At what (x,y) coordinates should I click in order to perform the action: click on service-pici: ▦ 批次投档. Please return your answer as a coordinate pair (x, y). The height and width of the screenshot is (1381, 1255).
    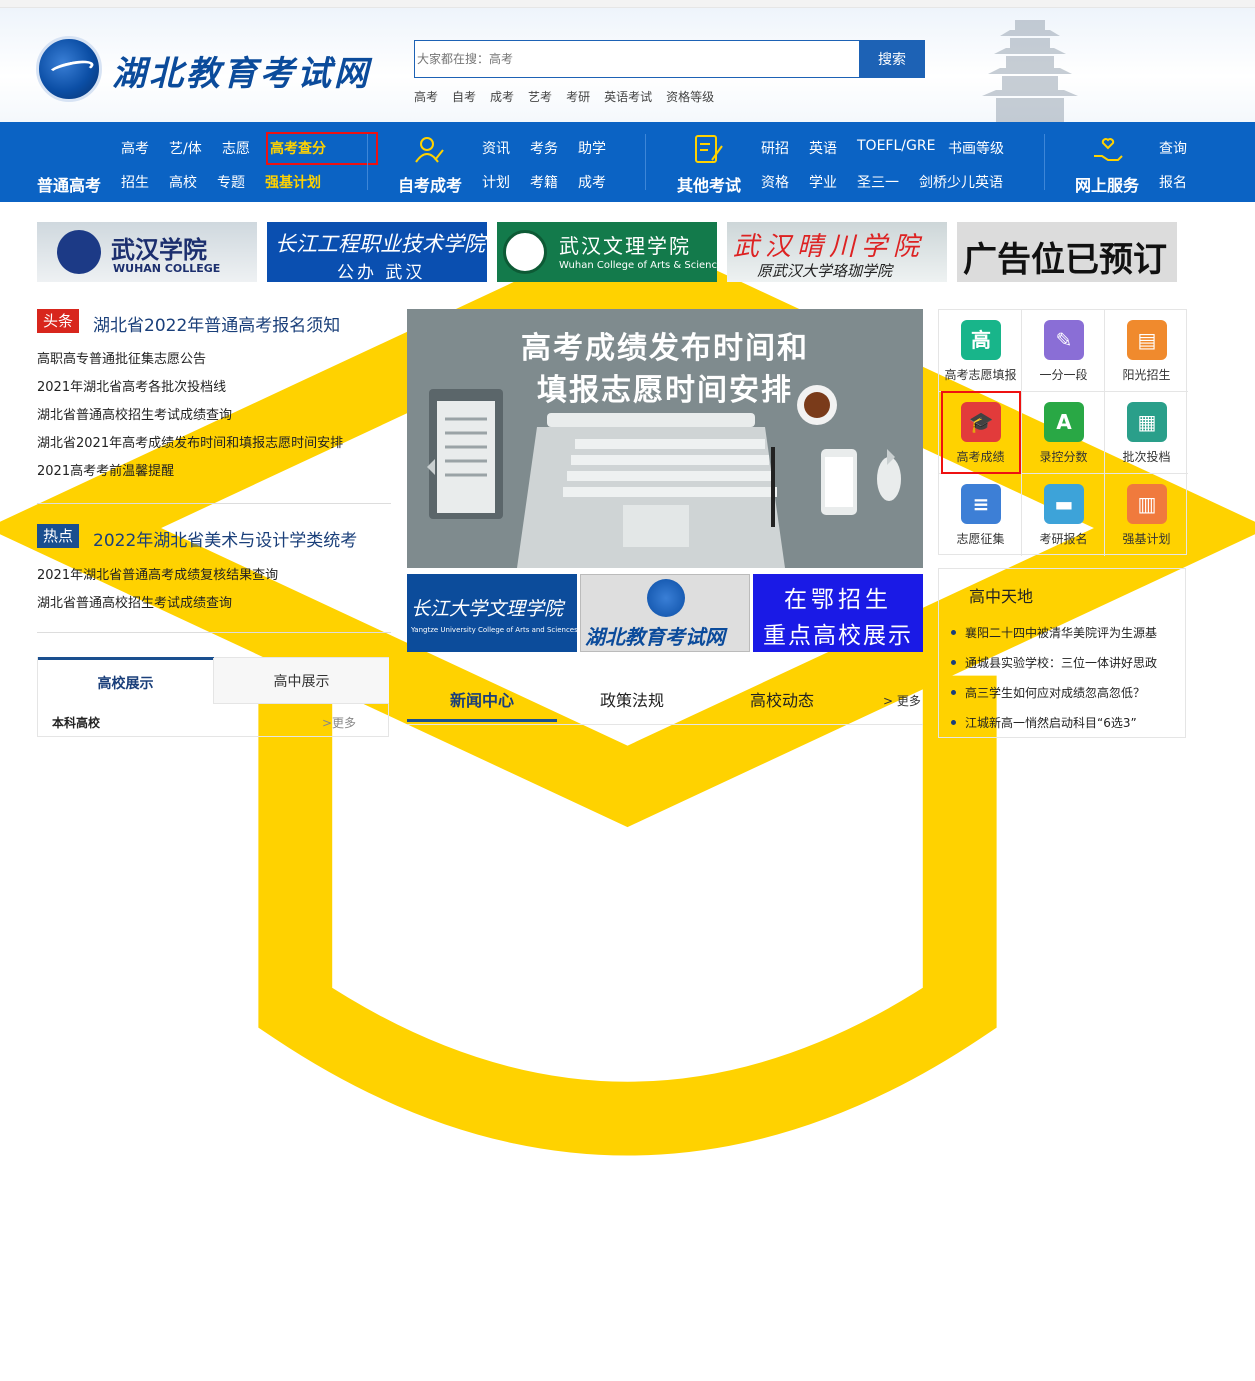
    Looking at the image, I should click on (1146, 433).